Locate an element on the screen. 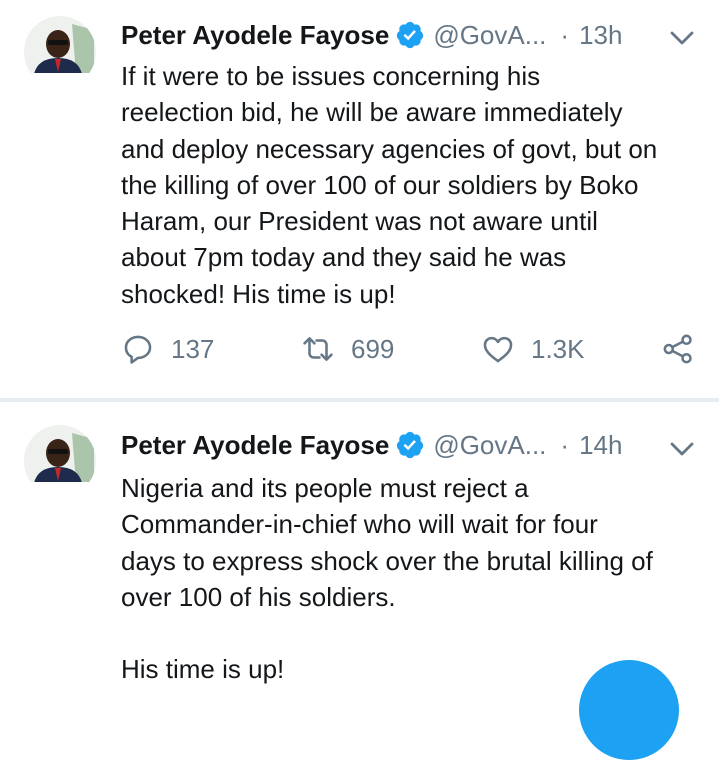  reply-count: 137 is located at coordinates (193, 348).